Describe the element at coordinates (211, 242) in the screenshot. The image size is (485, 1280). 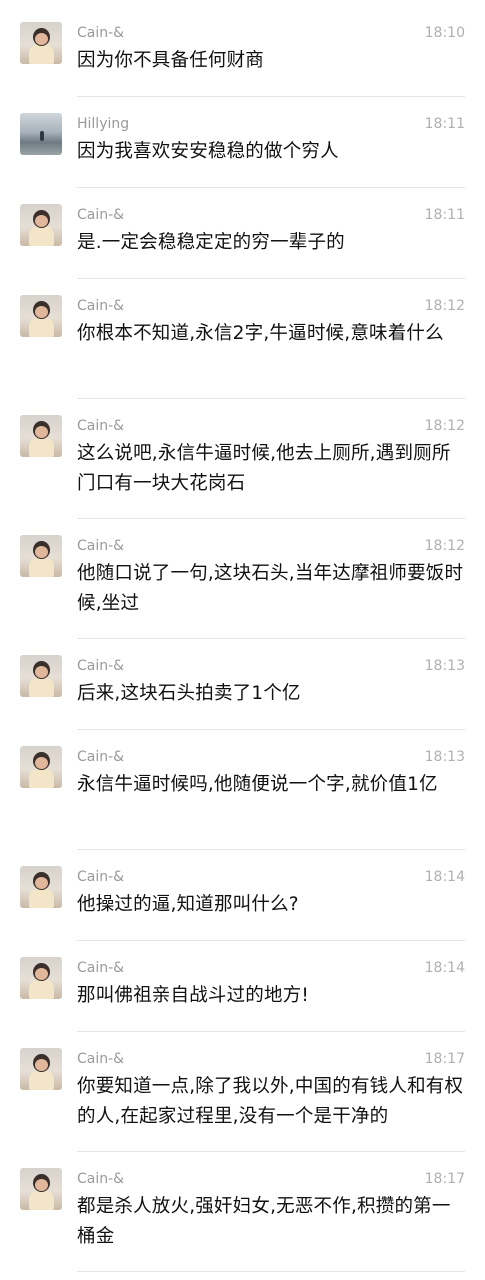
I see `message-text: 是.一定会稳稳定定的穷一辈子的` at that location.